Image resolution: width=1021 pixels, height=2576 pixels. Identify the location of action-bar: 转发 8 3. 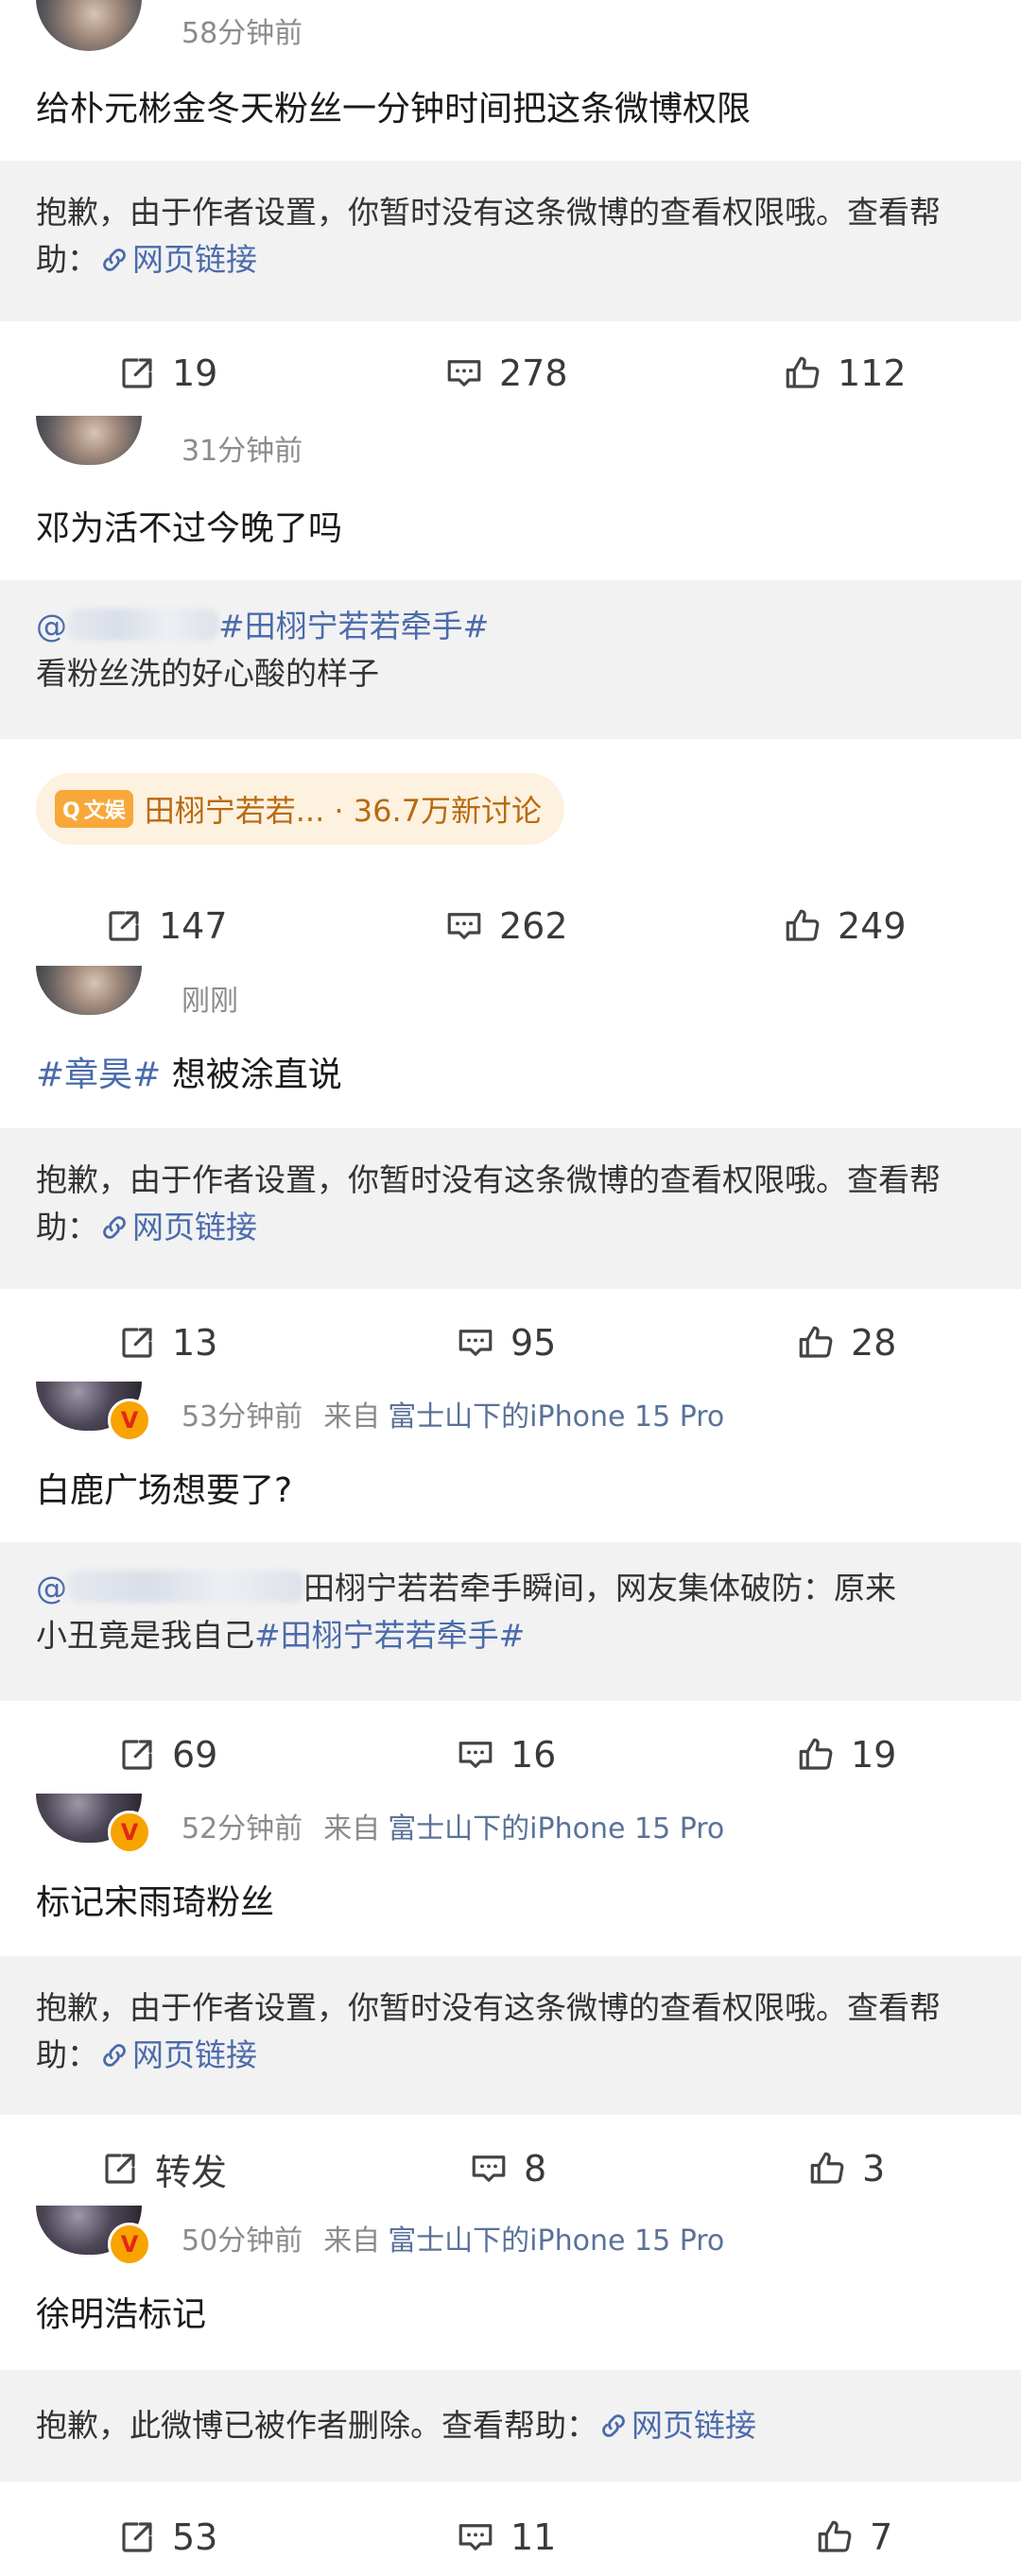
(510, 2169).